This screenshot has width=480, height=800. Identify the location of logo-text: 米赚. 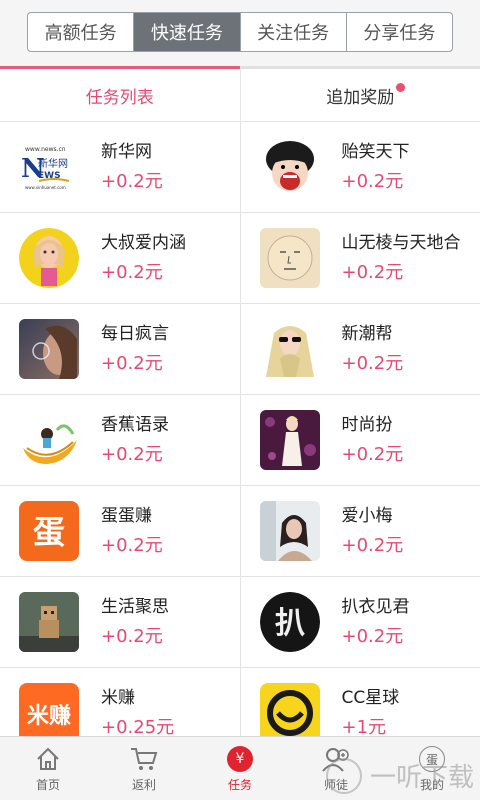
(49, 716).